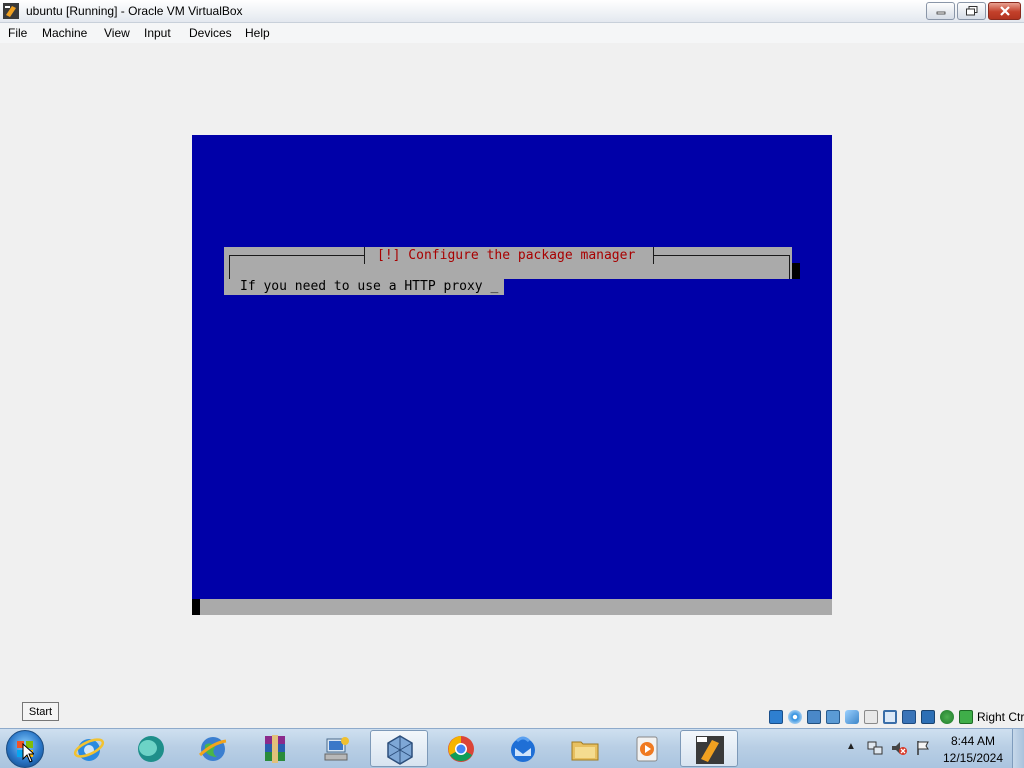 This screenshot has height=768, width=1024. I want to click on window-title-bar: ubuntu [Running] - Oracle VM VirtualBox, so click(512, 11).